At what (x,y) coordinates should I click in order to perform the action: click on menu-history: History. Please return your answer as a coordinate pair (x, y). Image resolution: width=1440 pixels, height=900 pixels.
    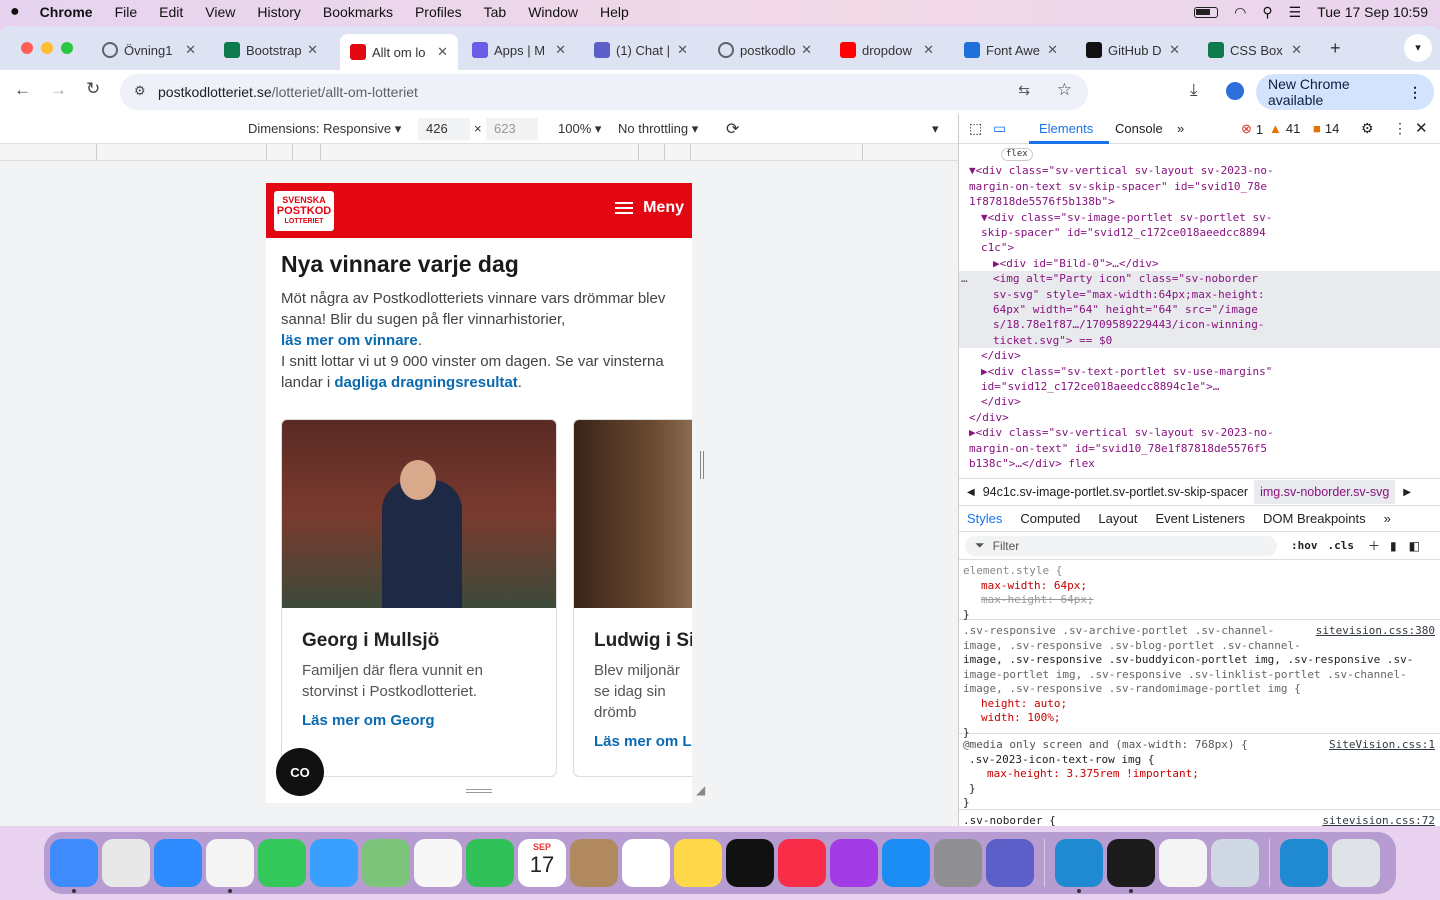
    Looking at the image, I should click on (279, 12).